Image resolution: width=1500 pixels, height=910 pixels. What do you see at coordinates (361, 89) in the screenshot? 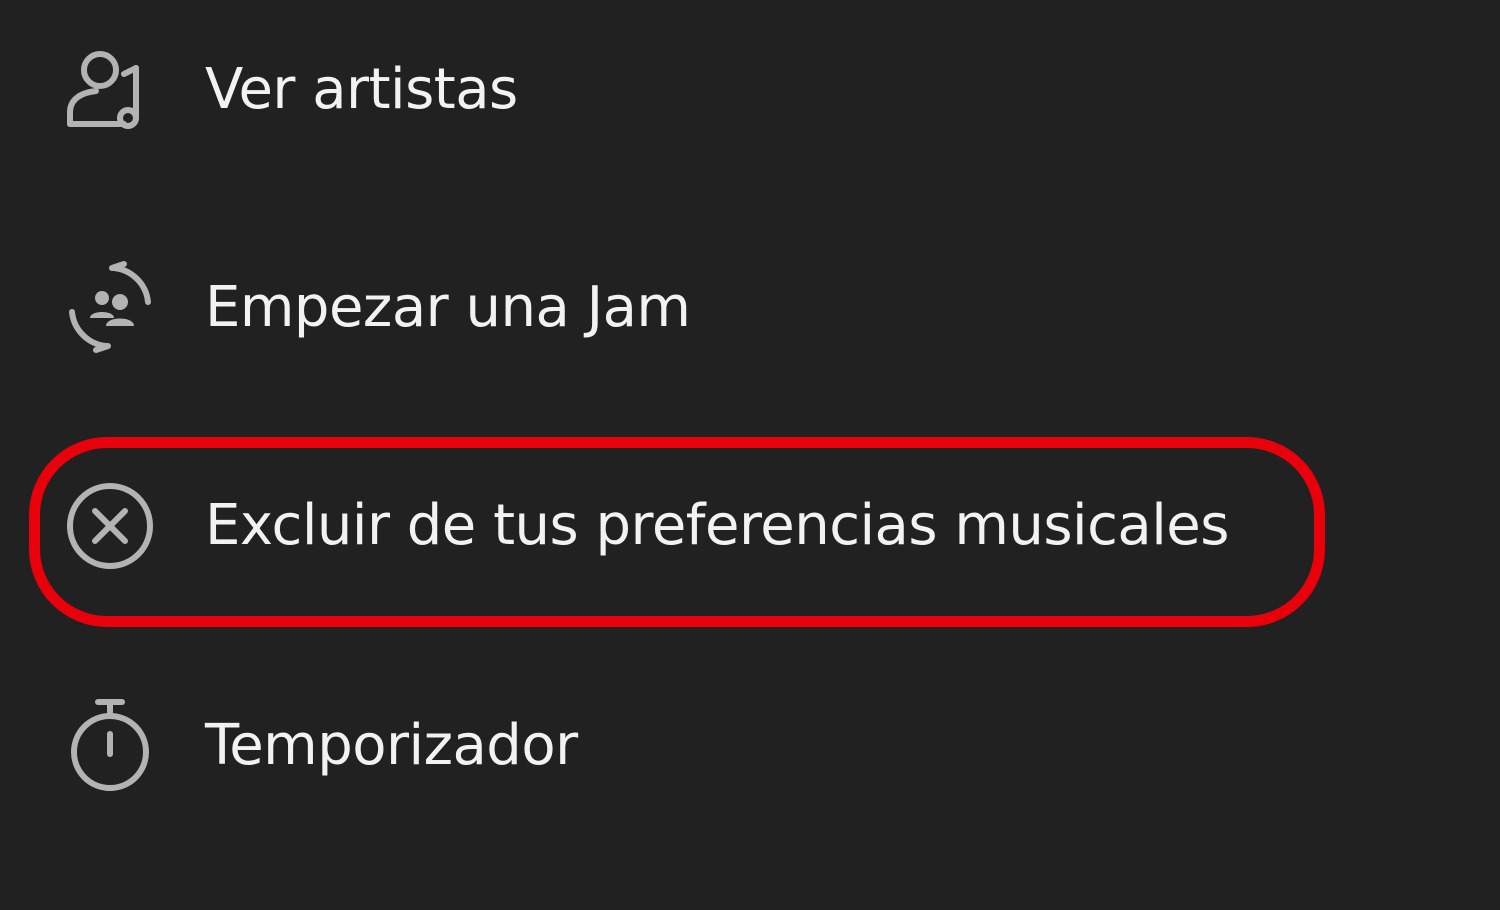
I see `menu-item-label: Ver artistas` at bounding box center [361, 89].